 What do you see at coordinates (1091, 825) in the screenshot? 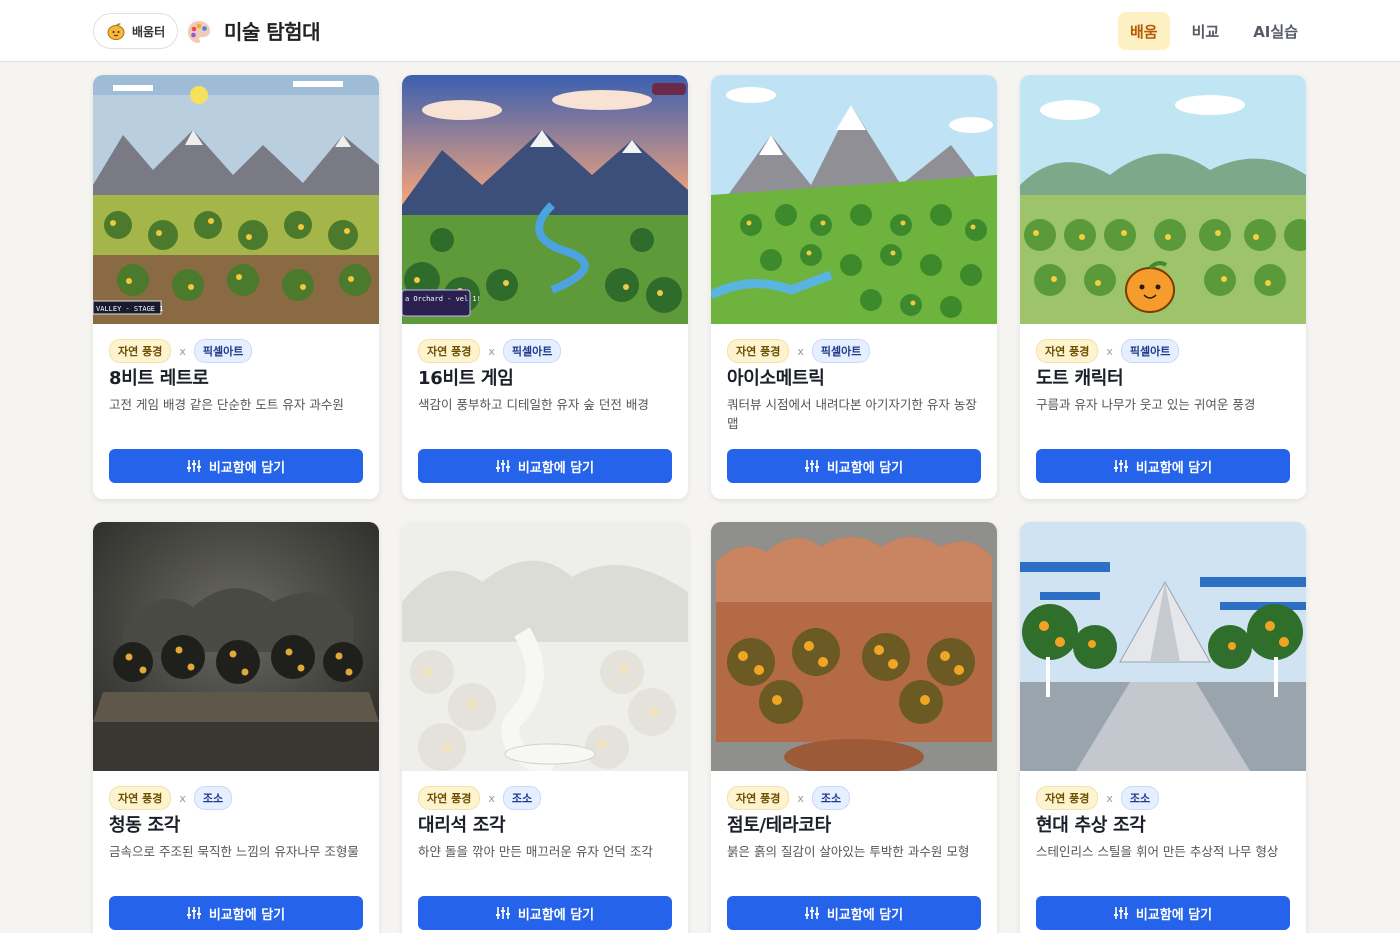
I see `card-title: 현대 추상 조각` at bounding box center [1091, 825].